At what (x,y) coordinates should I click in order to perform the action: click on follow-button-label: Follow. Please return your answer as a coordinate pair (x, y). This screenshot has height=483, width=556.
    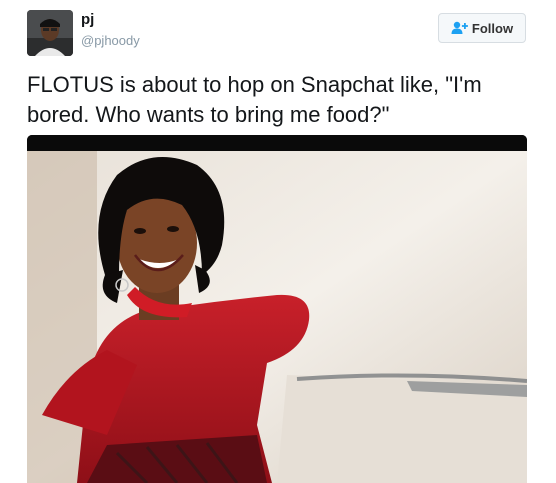
    Looking at the image, I should click on (492, 28).